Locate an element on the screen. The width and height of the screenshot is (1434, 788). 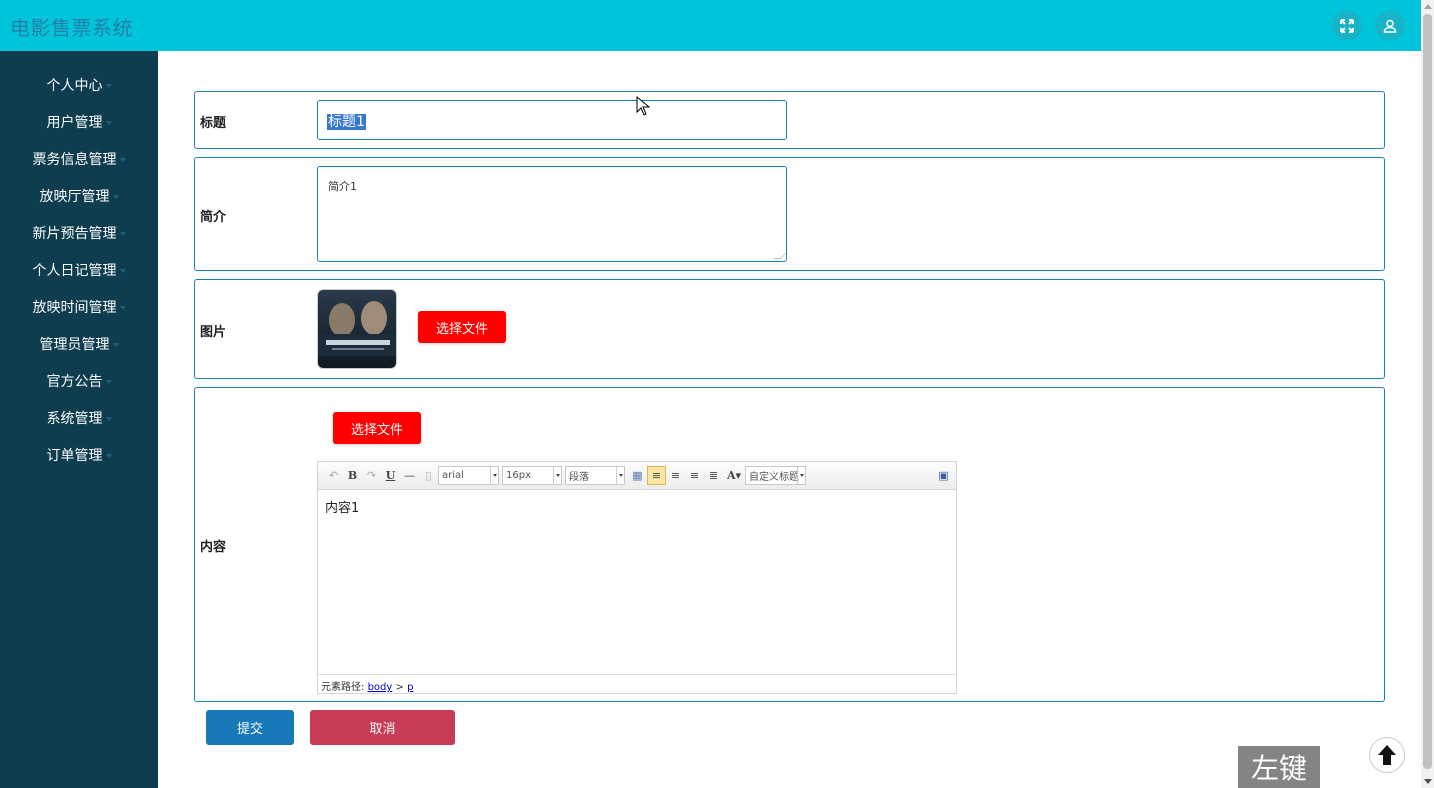
sidebar-item-showtimes: 放映时间管理 is located at coordinates (79, 306).